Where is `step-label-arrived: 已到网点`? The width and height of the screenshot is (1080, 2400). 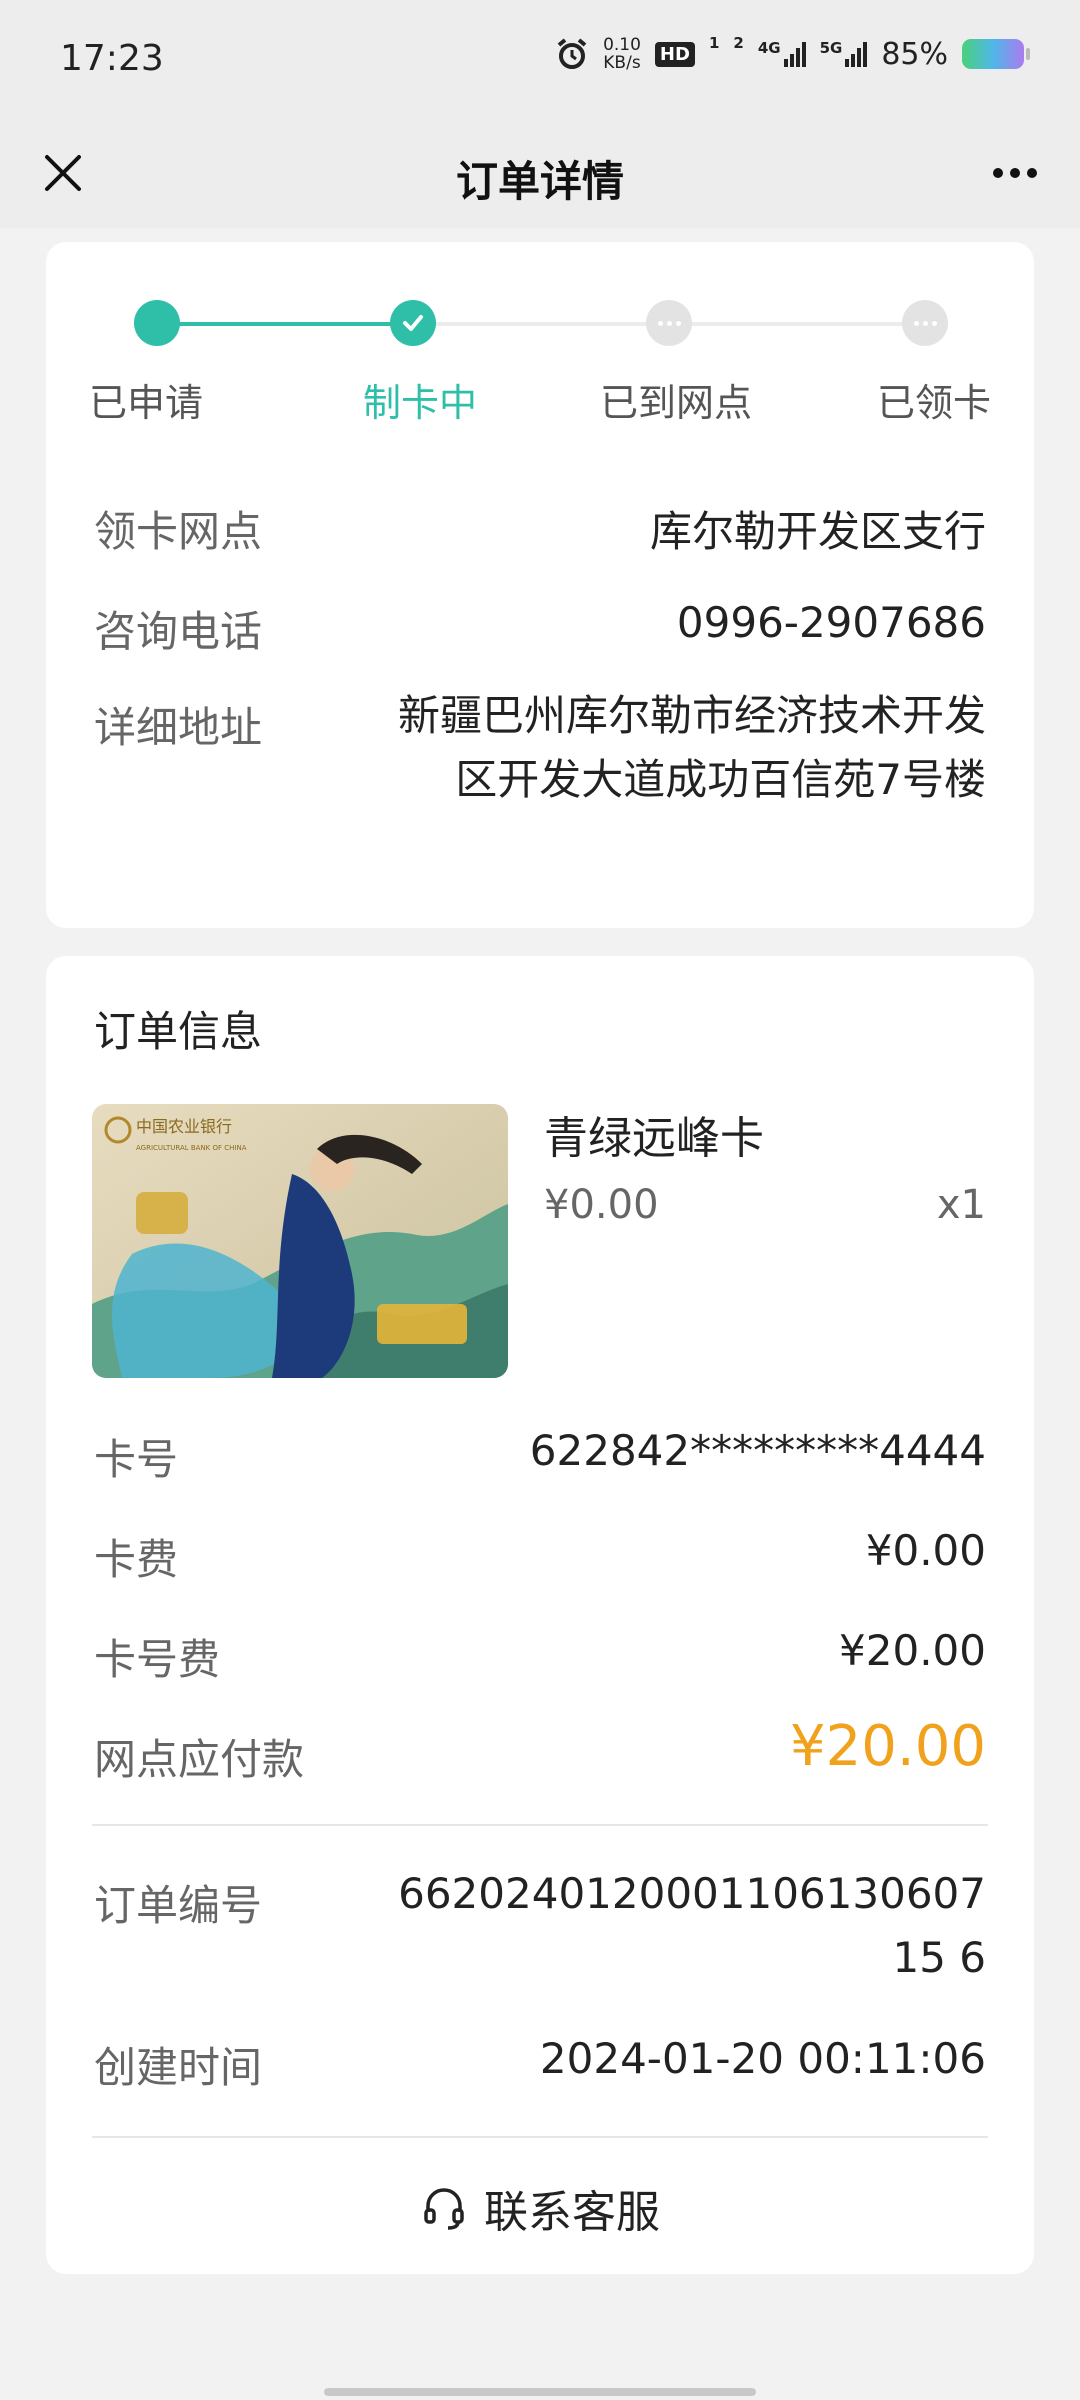
step-label-arrived: 已到网点 is located at coordinates (676, 403).